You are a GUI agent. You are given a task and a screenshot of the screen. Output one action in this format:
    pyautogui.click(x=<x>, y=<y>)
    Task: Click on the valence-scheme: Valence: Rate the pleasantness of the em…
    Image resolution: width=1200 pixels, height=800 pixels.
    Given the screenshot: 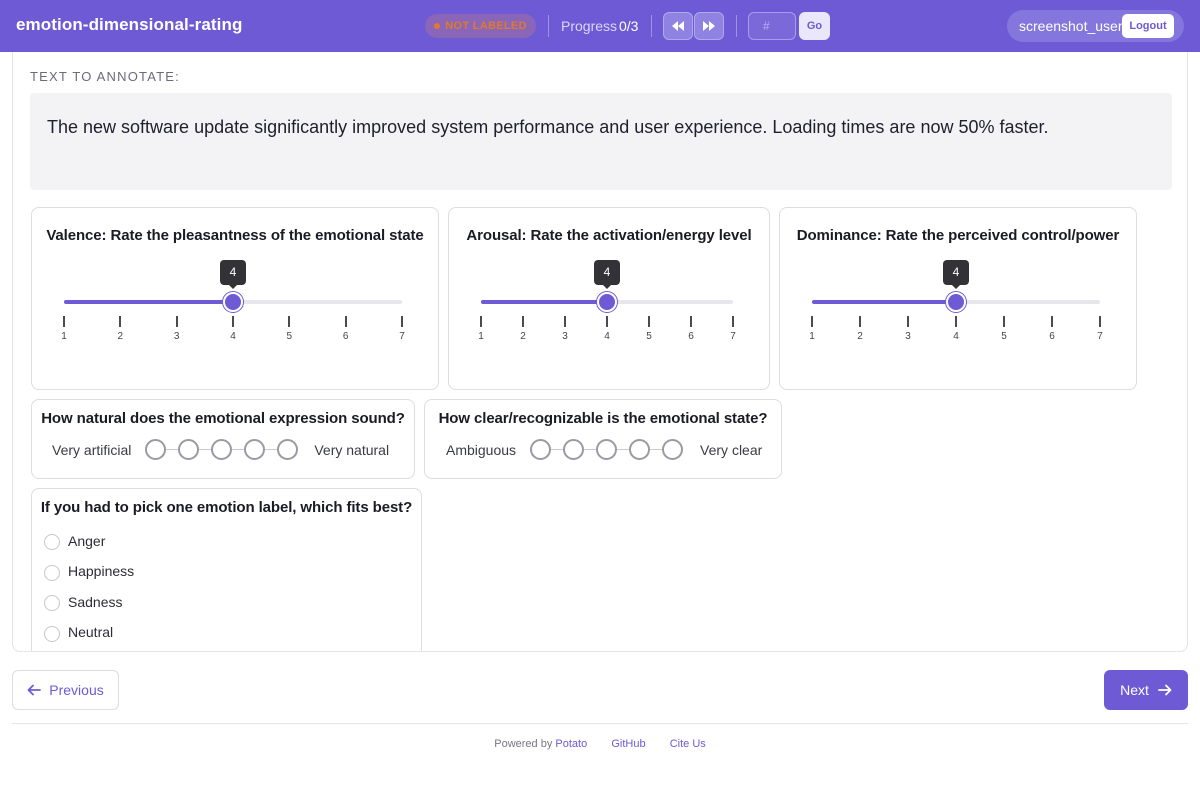 What is the action you would take?
    pyautogui.click(x=235, y=298)
    